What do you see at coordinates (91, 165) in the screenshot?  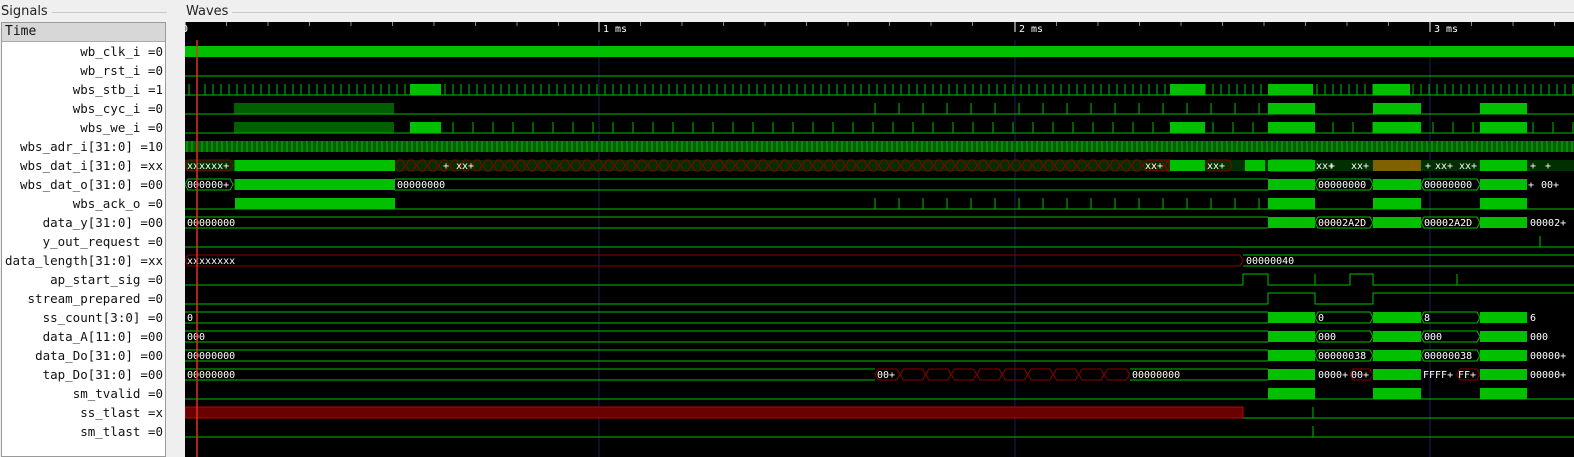 I see `signal-row: wbs_dat_i[31:0] =xx` at bounding box center [91, 165].